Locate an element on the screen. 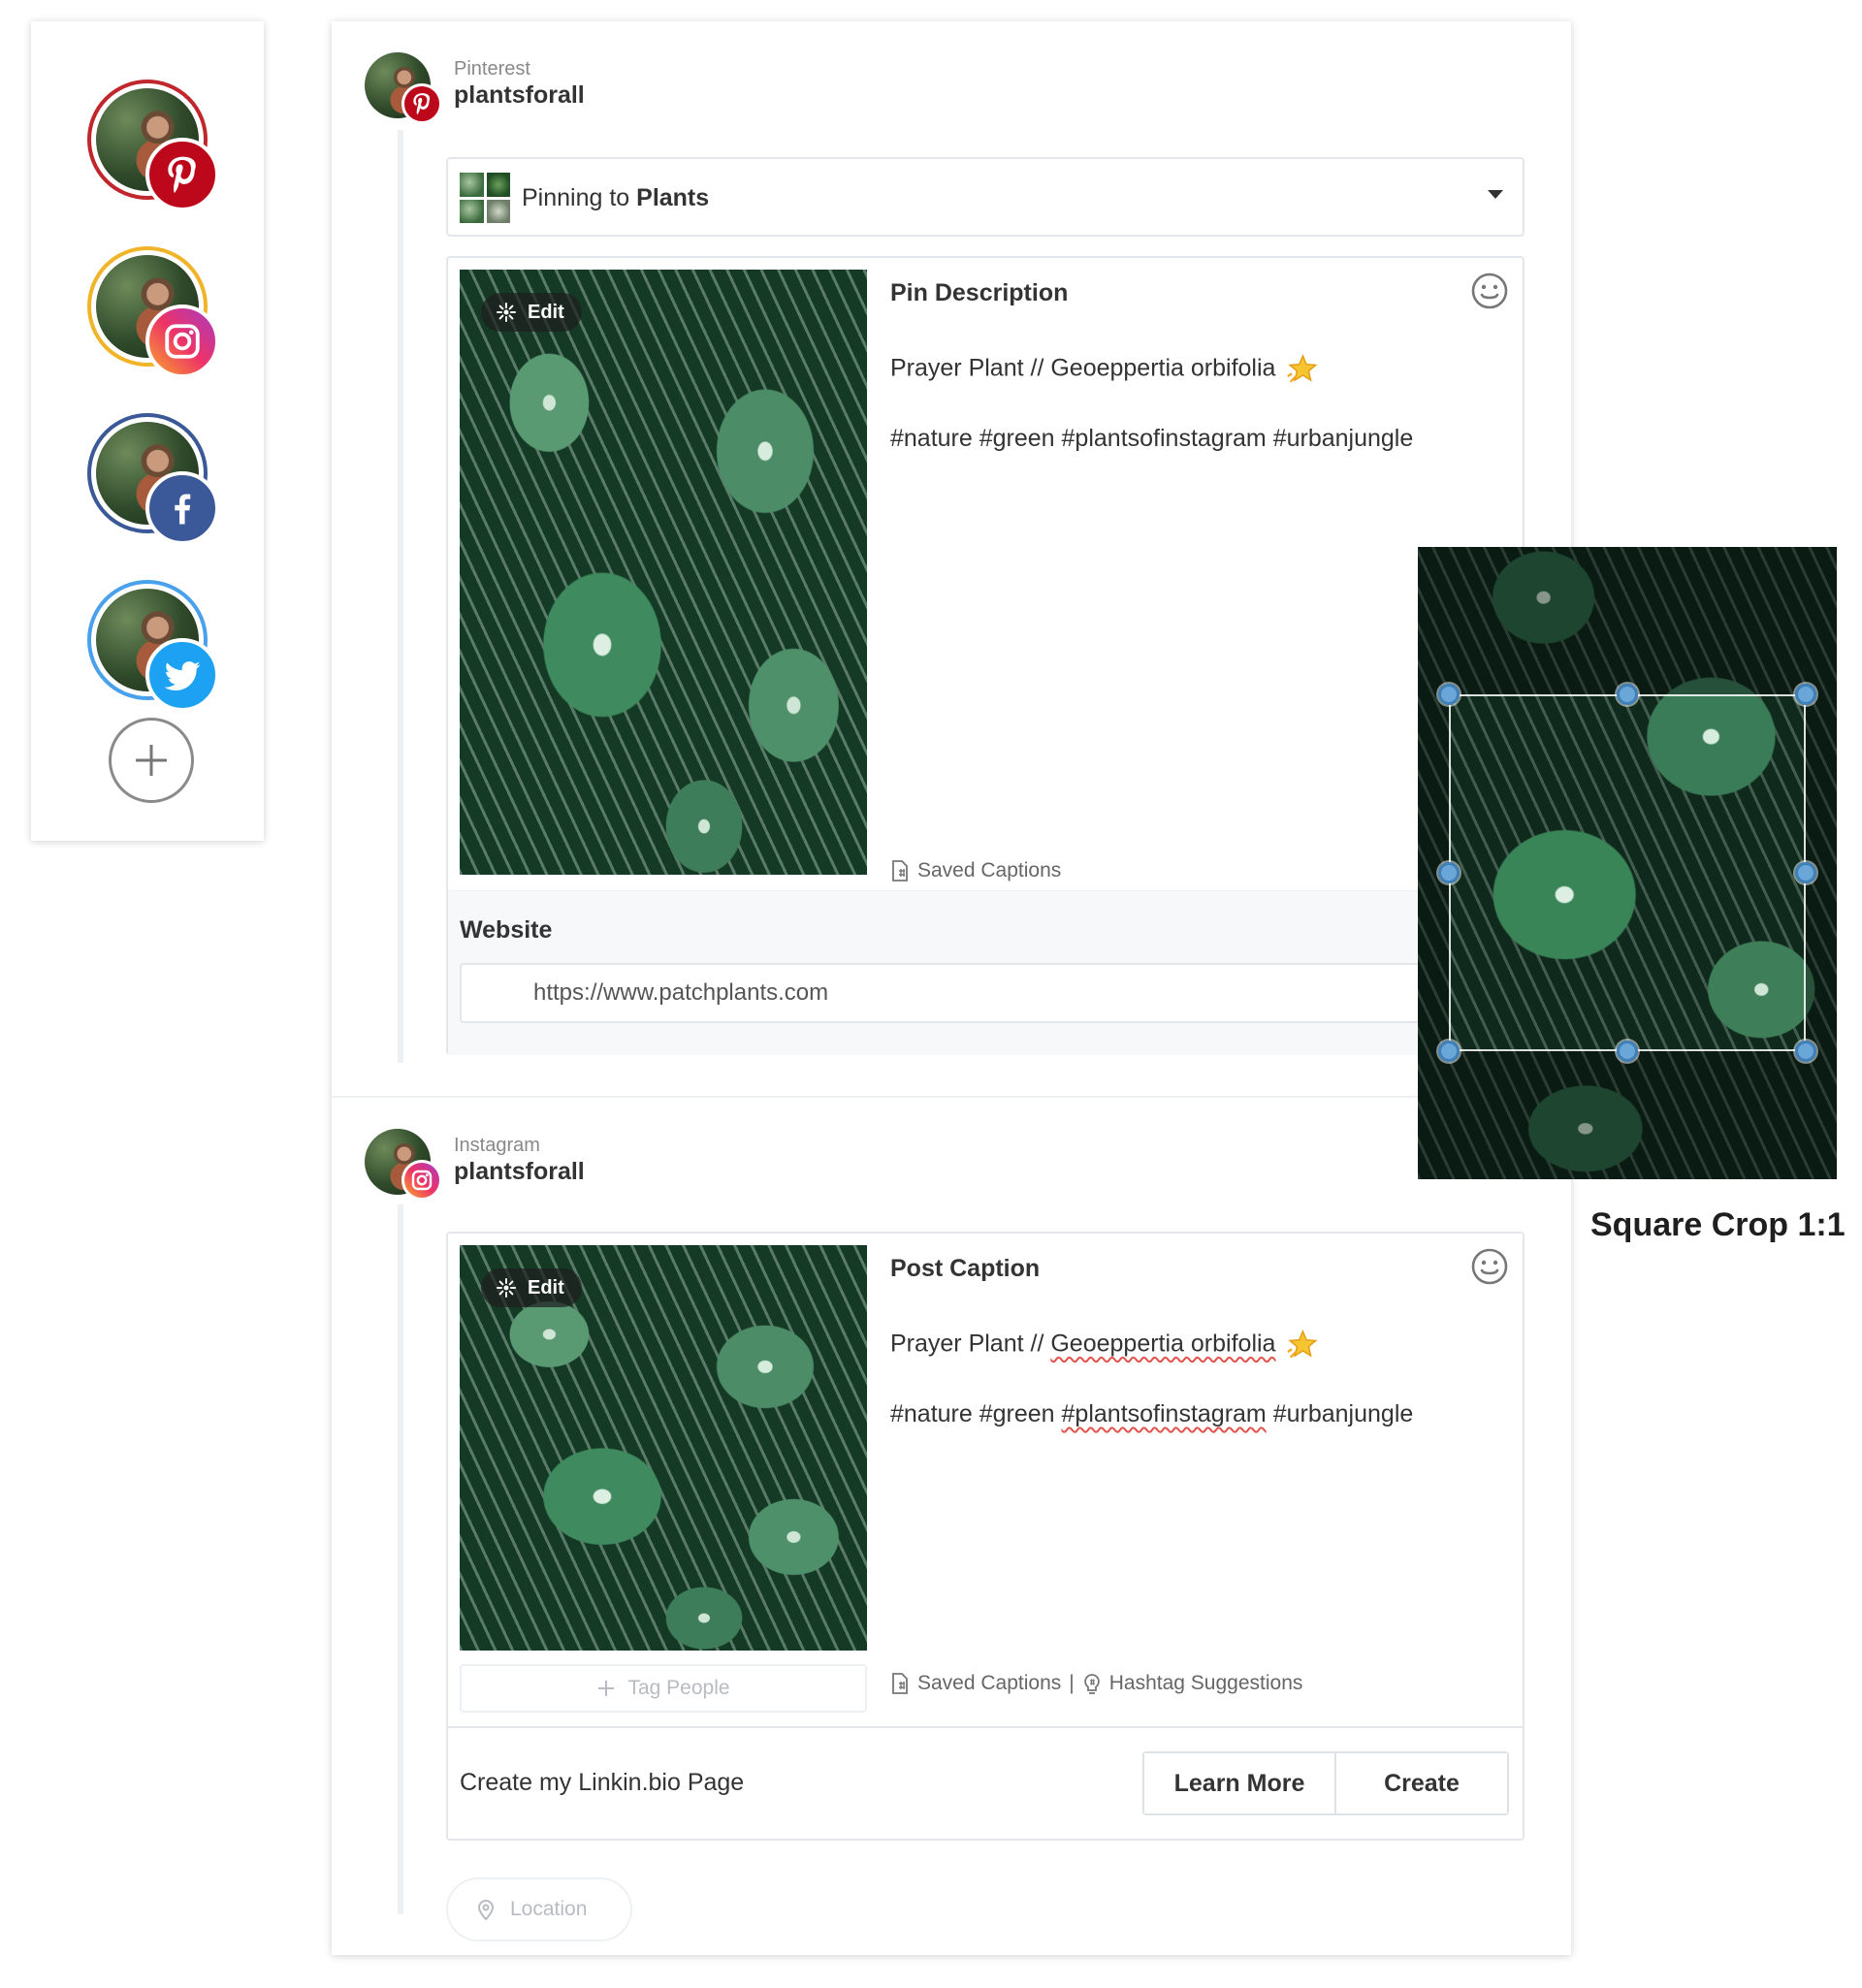 The width and height of the screenshot is (1862, 1988). description-title: Pin Description is located at coordinates (980, 292).